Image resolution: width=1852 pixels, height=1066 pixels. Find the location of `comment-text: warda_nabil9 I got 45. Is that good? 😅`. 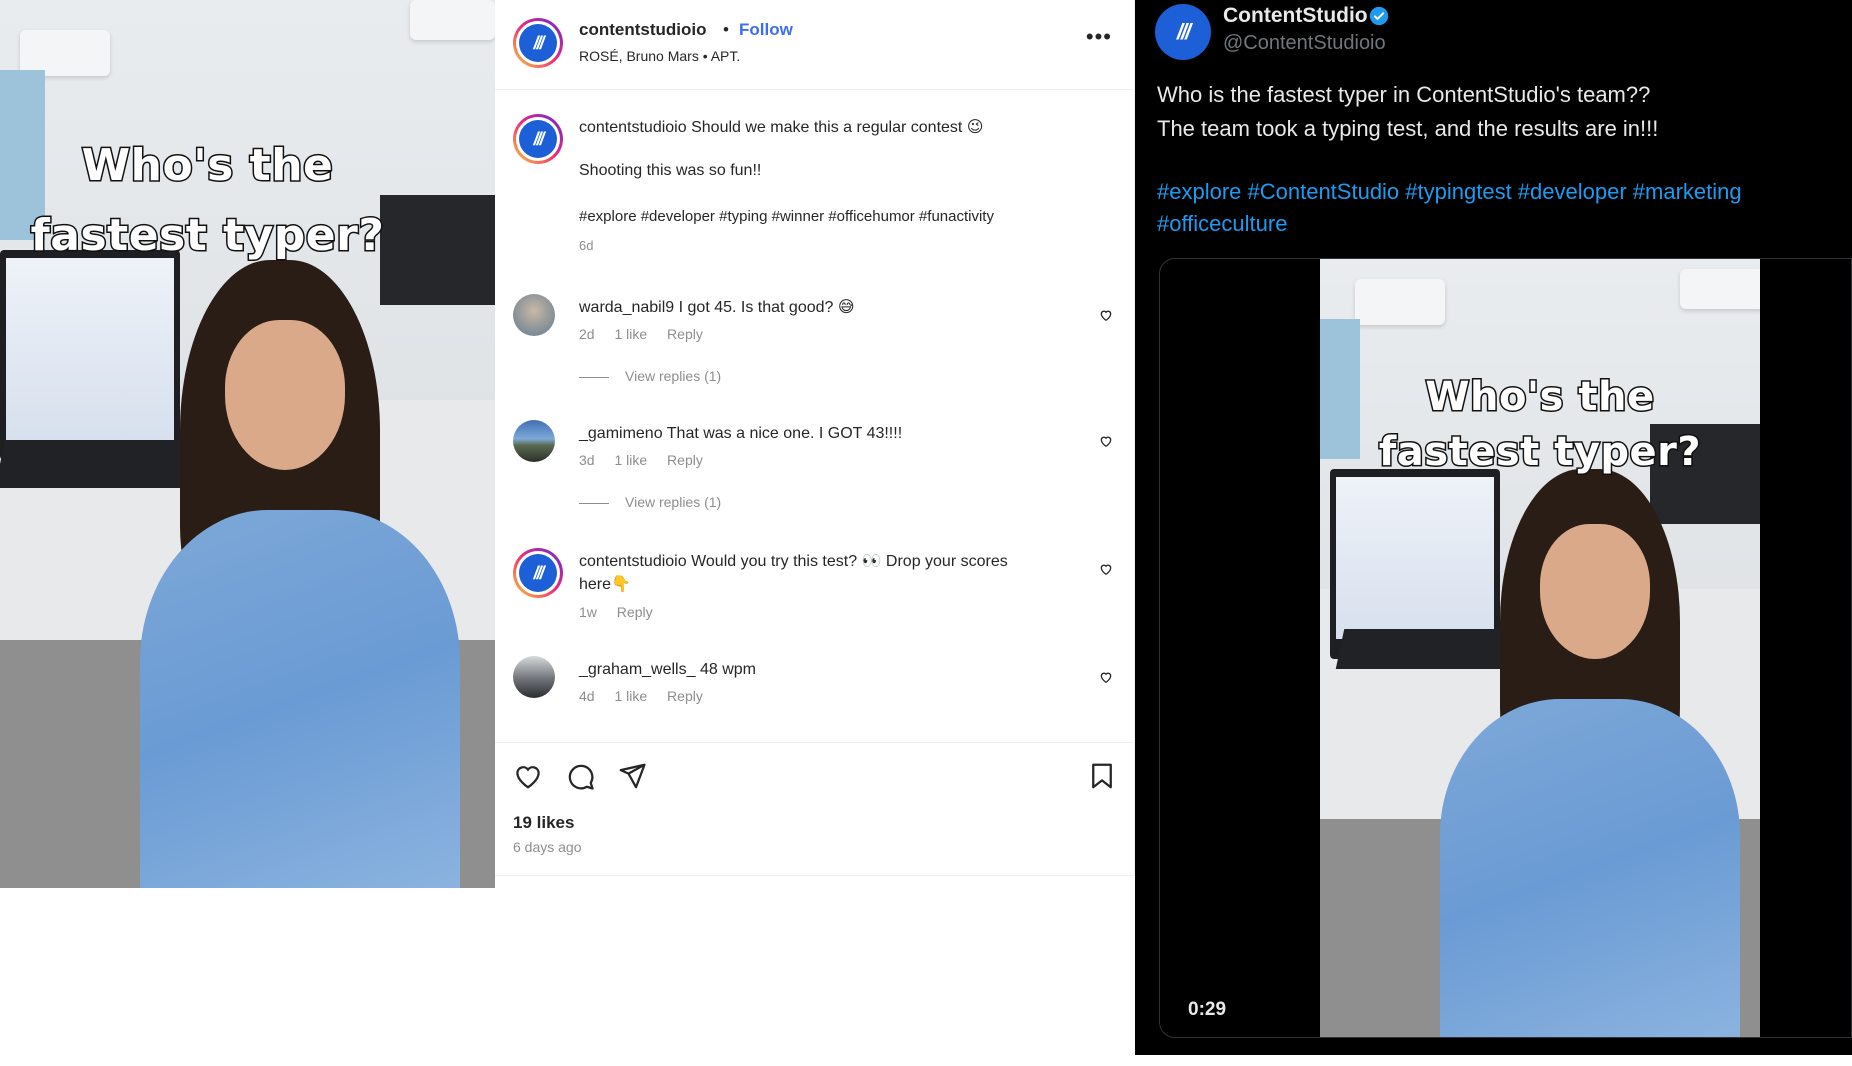

comment-text: warda_nabil9 I got 45. Is that good? 😅 is located at coordinates (819, 307).